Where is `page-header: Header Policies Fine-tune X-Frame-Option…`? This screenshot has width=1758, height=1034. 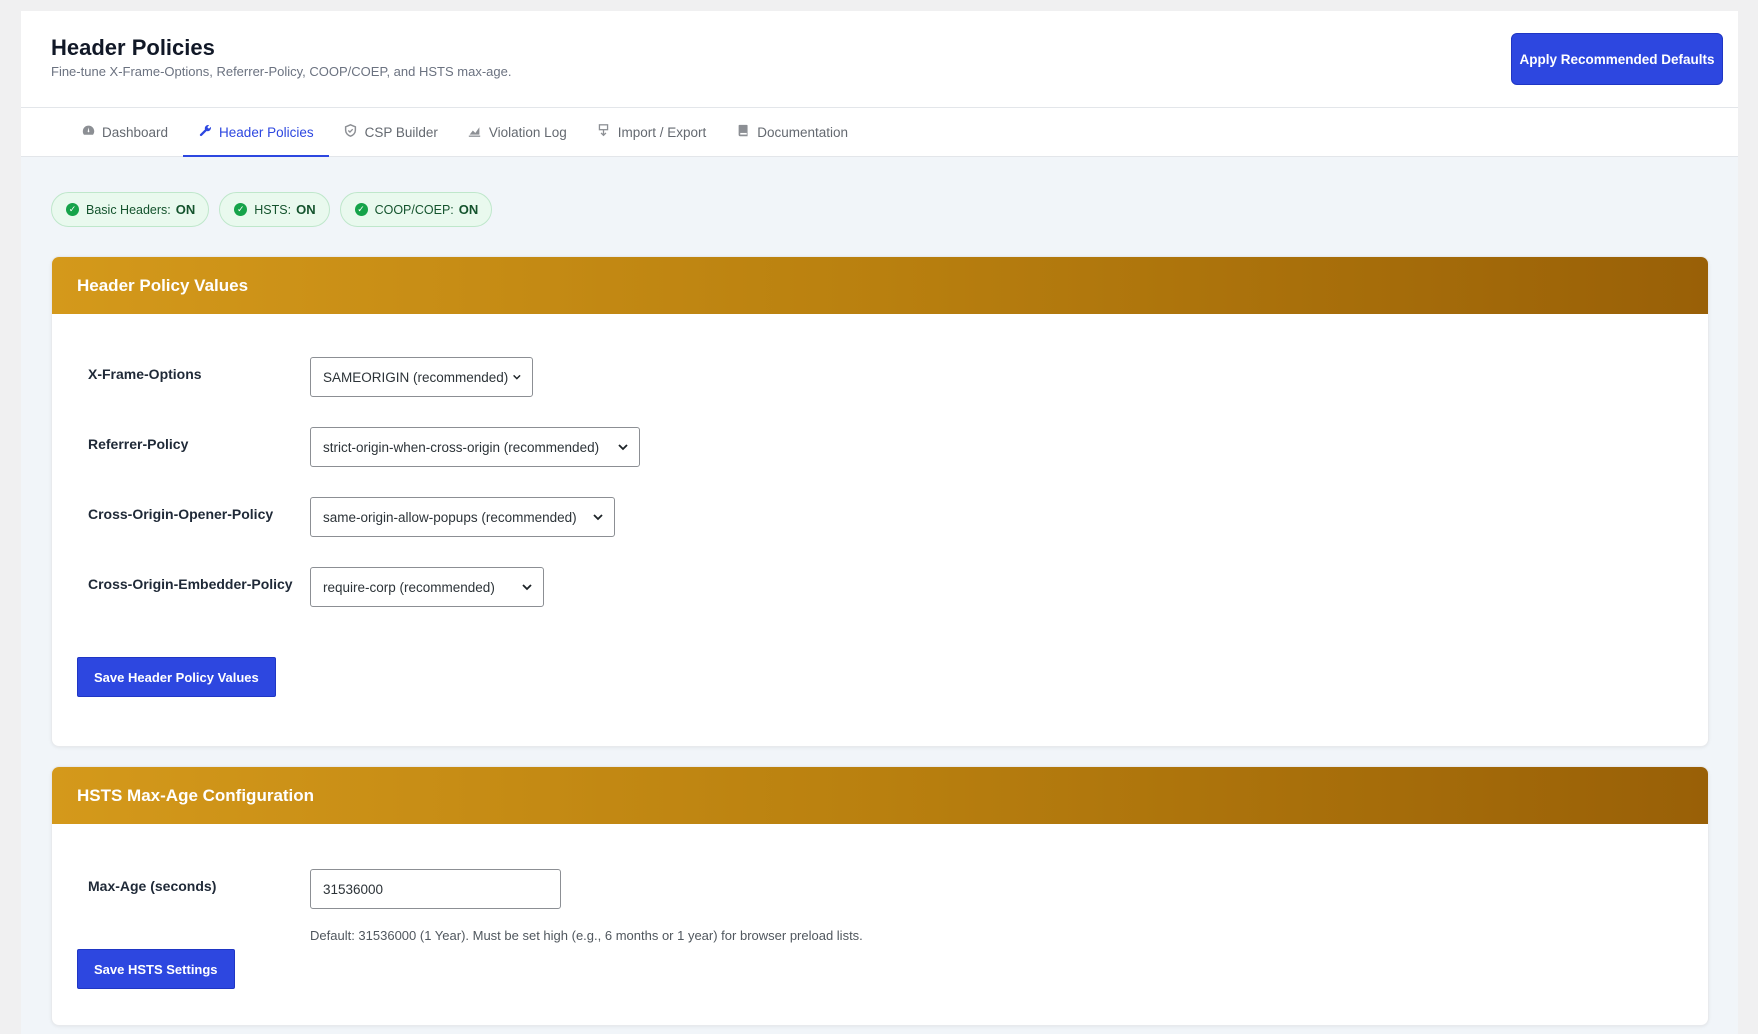 page-header: Header Policies Fine-tune X-Frame-Option… is located at coordinates (879, 59).